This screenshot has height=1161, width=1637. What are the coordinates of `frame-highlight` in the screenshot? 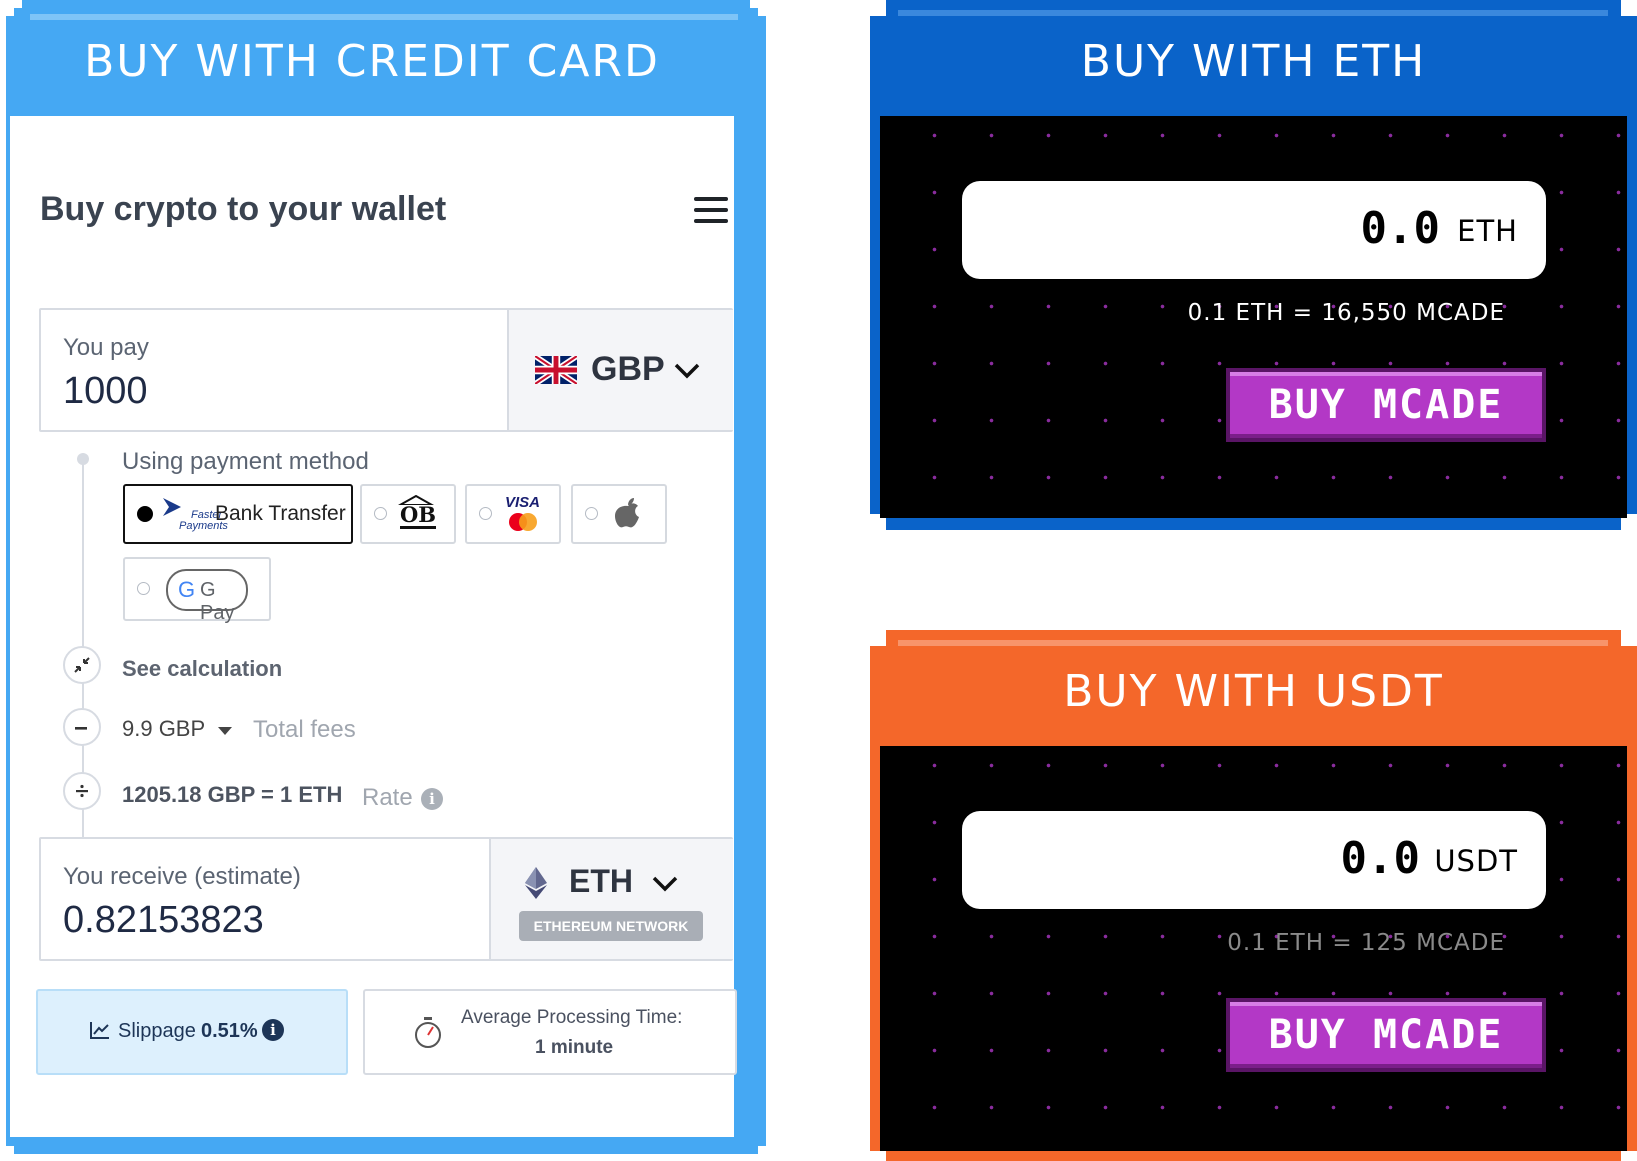 It's located at (384, 17).